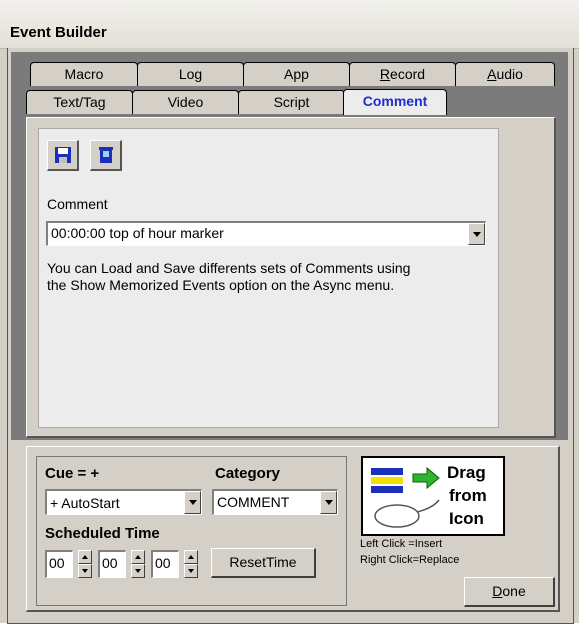 This screenshot has height=624, width=579. What do you see at coordinates (263, 563) in the screenshot?
I see `reset-time-button: ResetTime` at bounding box center [263, 563].